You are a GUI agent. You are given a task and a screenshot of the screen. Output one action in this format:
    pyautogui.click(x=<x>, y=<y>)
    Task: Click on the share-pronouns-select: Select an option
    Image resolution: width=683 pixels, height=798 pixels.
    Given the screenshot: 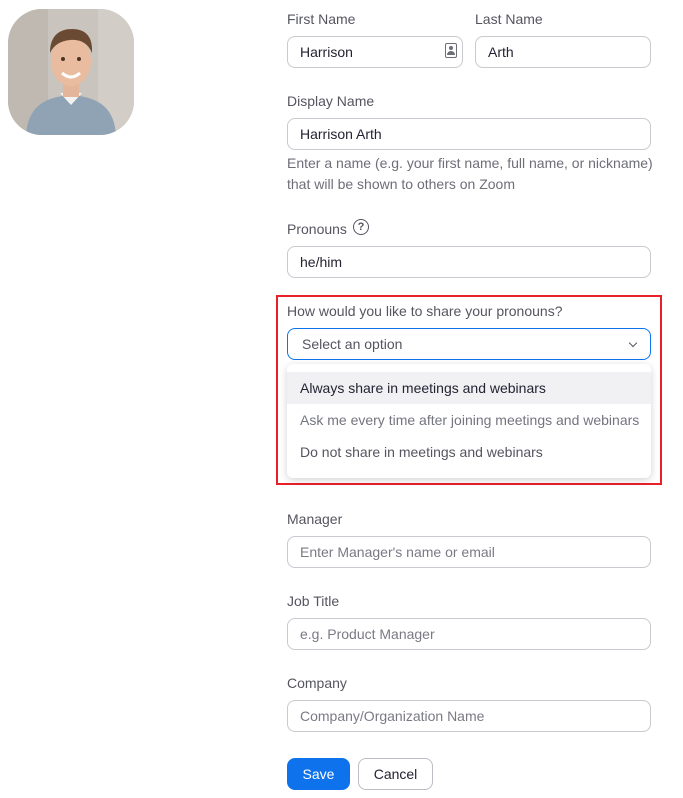 What is the action you would take?
    pyautogui.click(x=469, y=344)
    